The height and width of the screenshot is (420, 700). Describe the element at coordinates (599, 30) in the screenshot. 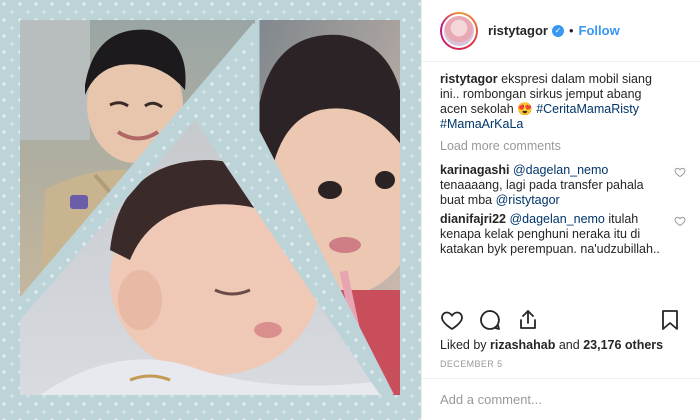

I see `follow-button: Follow` at that location.